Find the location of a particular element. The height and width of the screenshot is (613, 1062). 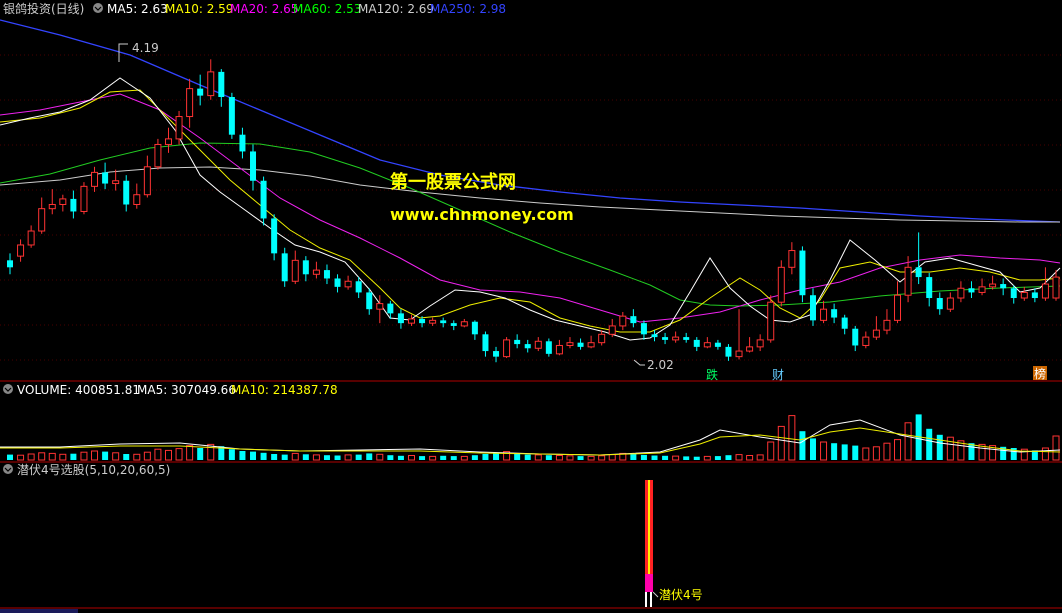

ma120-label: MA120: 2.69 is located at coordinates (396, 9).